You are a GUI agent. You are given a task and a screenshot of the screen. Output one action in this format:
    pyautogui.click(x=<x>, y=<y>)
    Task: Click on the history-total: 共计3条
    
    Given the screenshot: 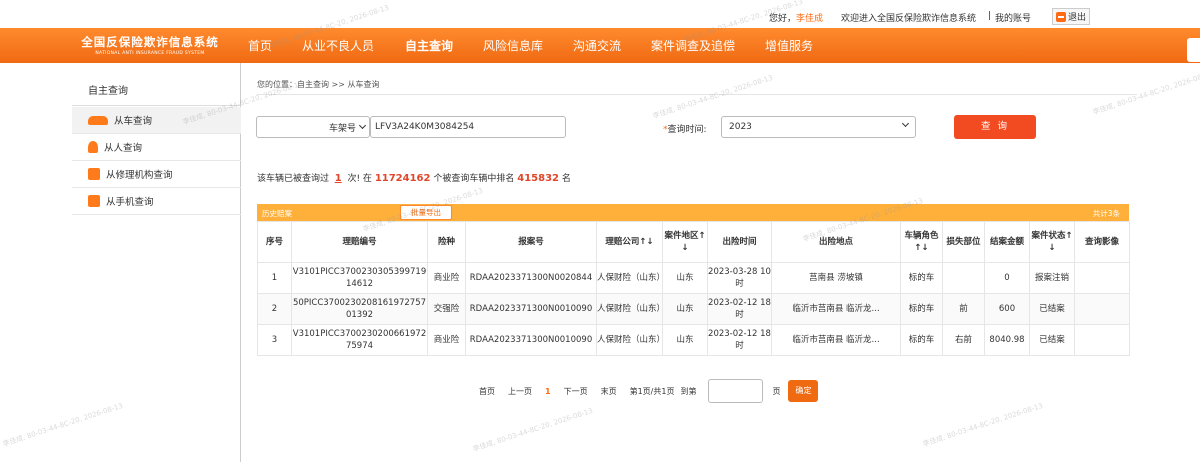 What is the action you would take?
    pyautogui.click(x=1106, y=213)
    